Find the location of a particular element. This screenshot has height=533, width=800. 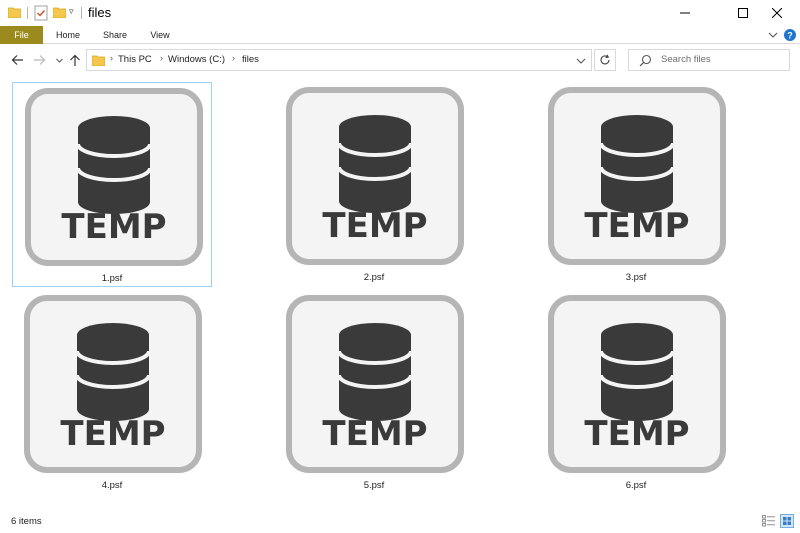

file-name: 6.psf is located at coordinates (636, 485).